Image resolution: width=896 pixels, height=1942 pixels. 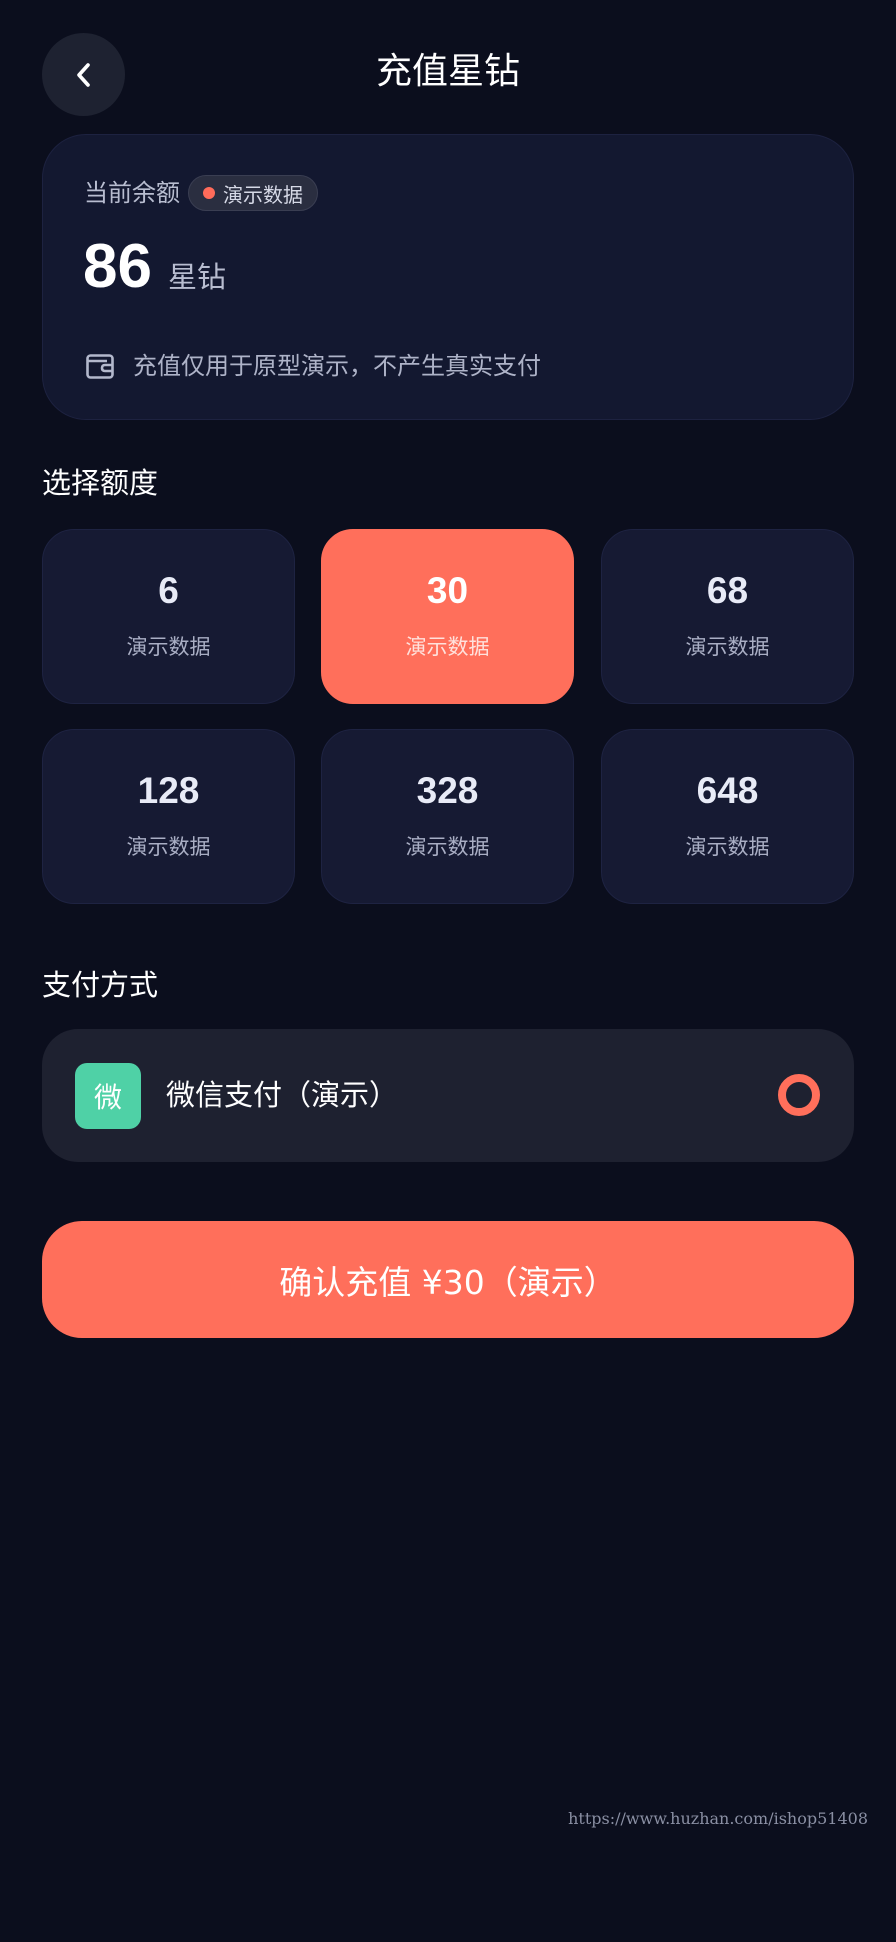 What do you see at coordinates (196, 277) in the screenshot?
I see `balance-unit: 星钻` at bounding box center [196, 277].